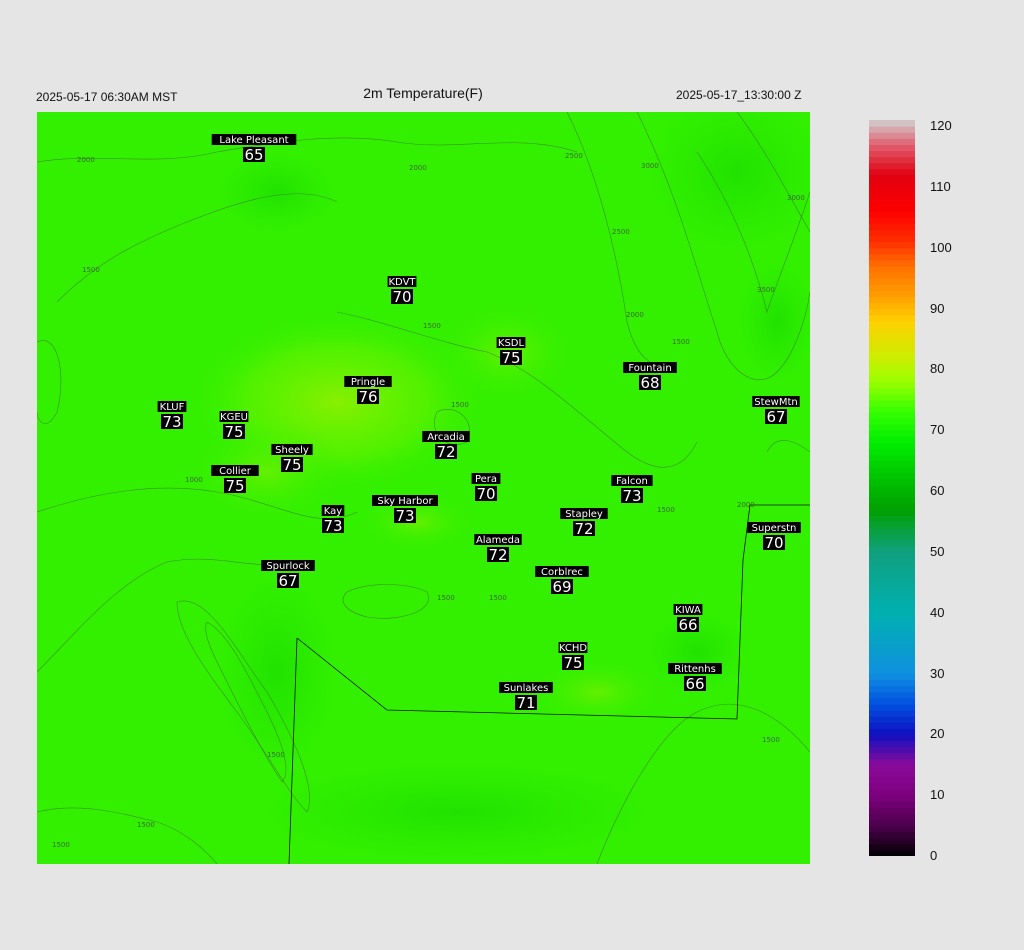 The width and height of the screenshot is (1024, 950). I want to click on station-name: Arcadia, so click(446, 437).